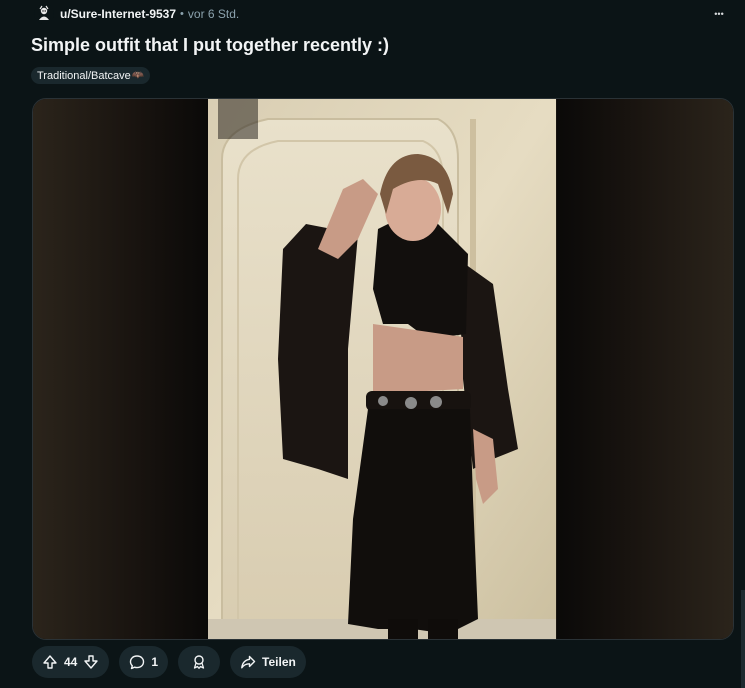 The height and width of the screenshot is (688, 745). What do you see at coordinates (91, 662) in the screenshot?
I see `downvote-icon` at bounding box center [91, 662].